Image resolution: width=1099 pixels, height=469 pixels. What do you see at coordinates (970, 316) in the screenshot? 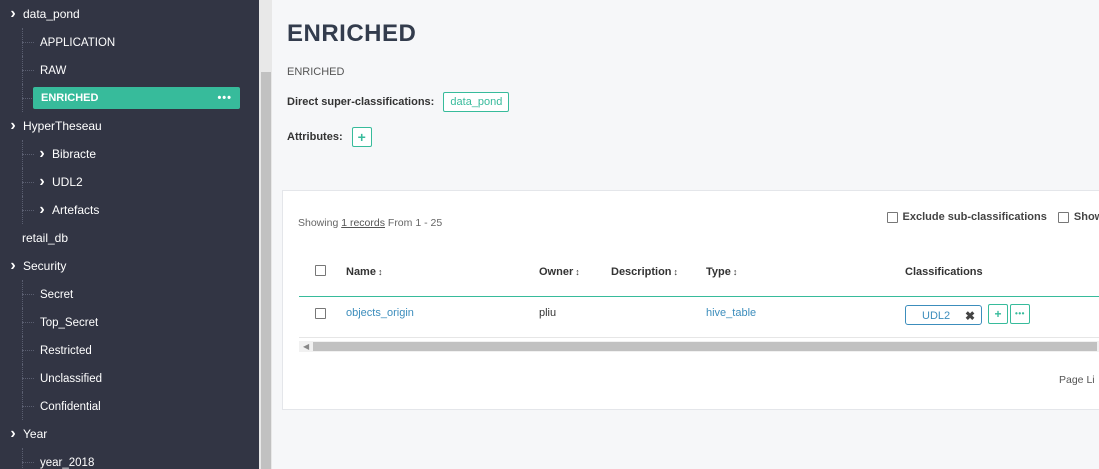
I see `remove-classification-icon: ✖` at bounding box center [970, 316].